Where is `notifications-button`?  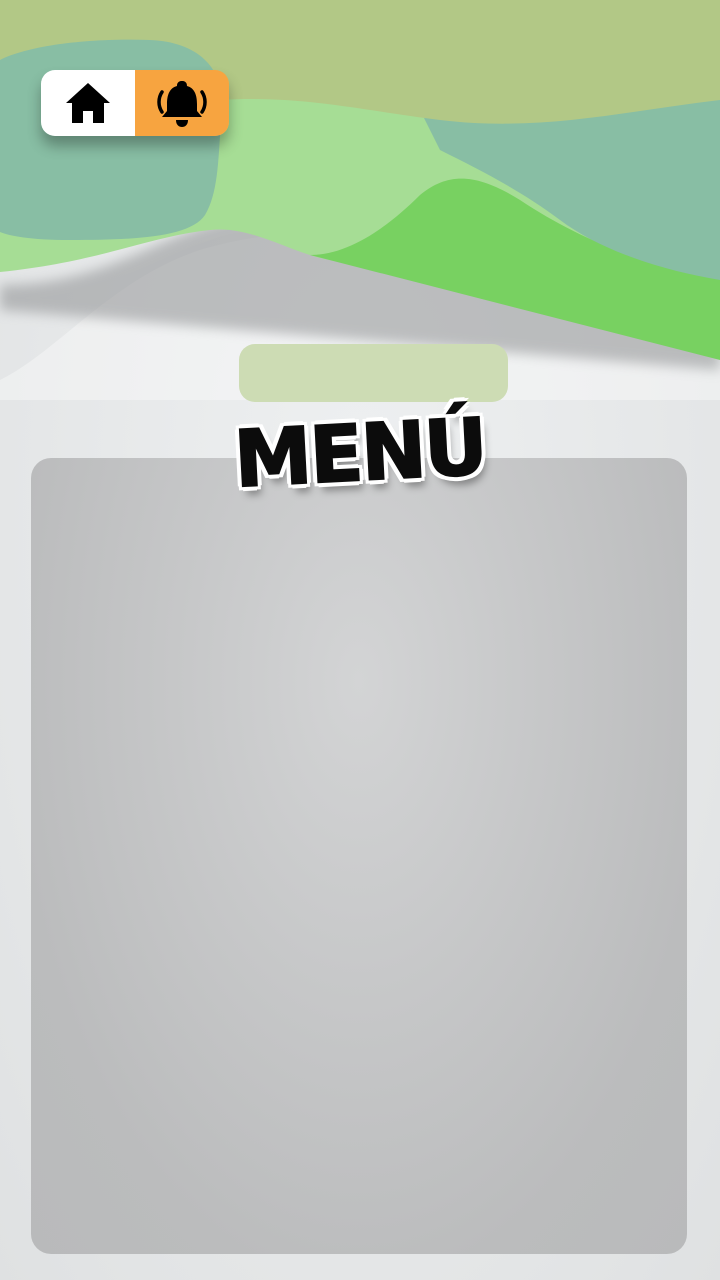
notifications-button is located at coordinates (182, 103).